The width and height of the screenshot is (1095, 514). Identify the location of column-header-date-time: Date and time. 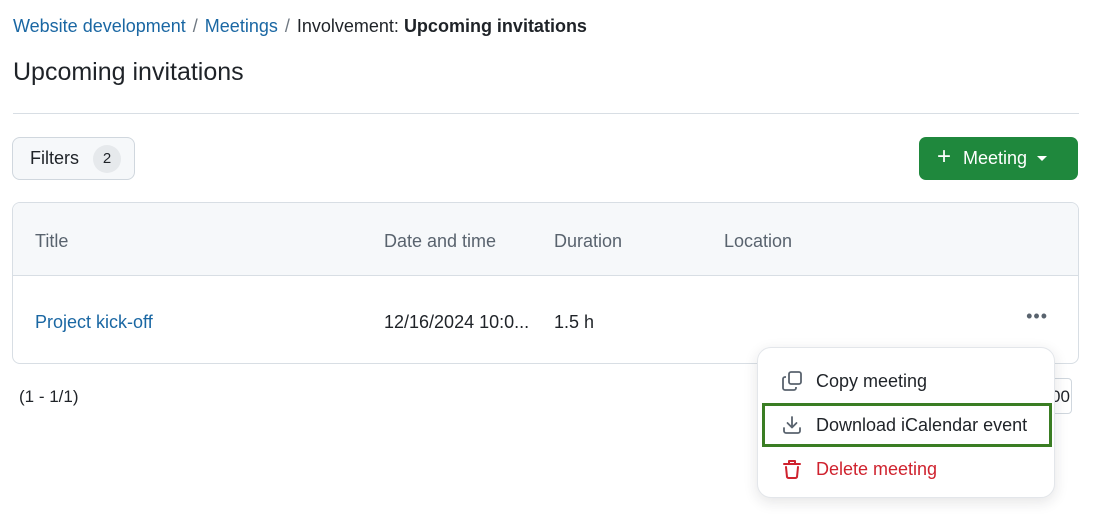
(440, 241).